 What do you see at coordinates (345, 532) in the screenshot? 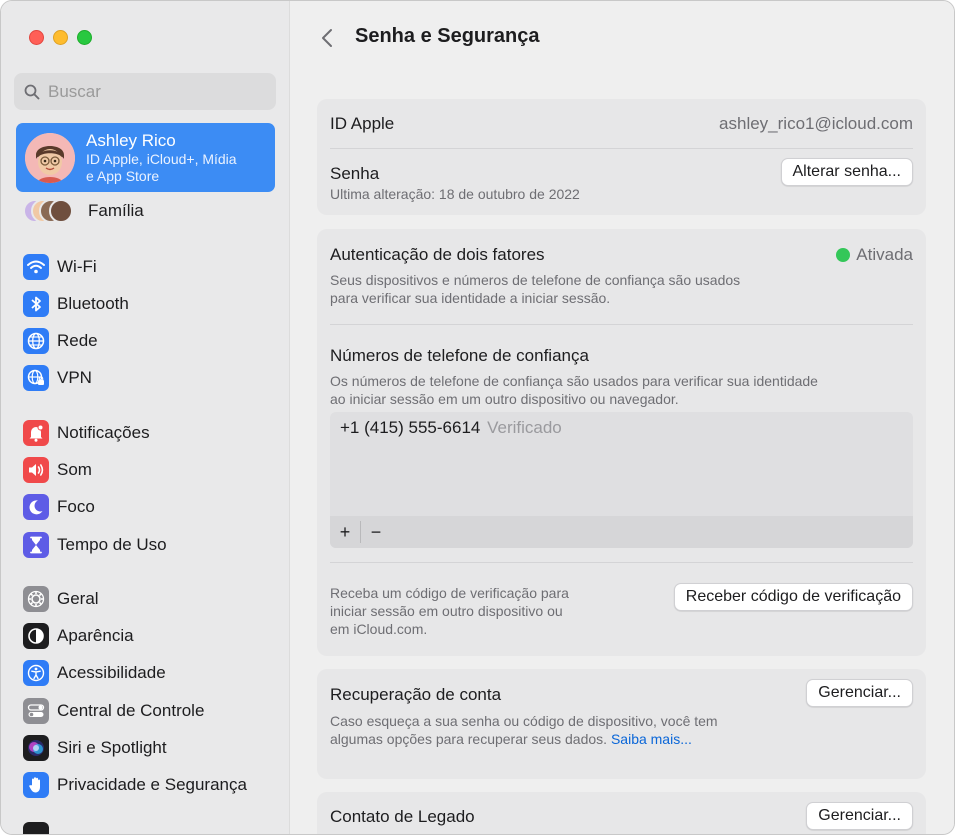
I see `add-number-button: +` at bounding box center [345, 532].